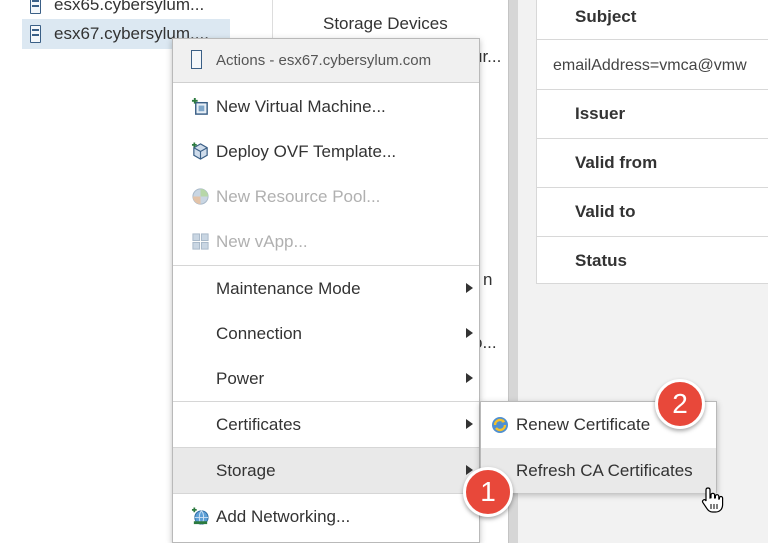 The height and width of the screenshot is (543, 768). What do you see at coordinates (652, 260) in the screenshot?
I see `cert-row-status: Status` at bounding box center [652, 260].